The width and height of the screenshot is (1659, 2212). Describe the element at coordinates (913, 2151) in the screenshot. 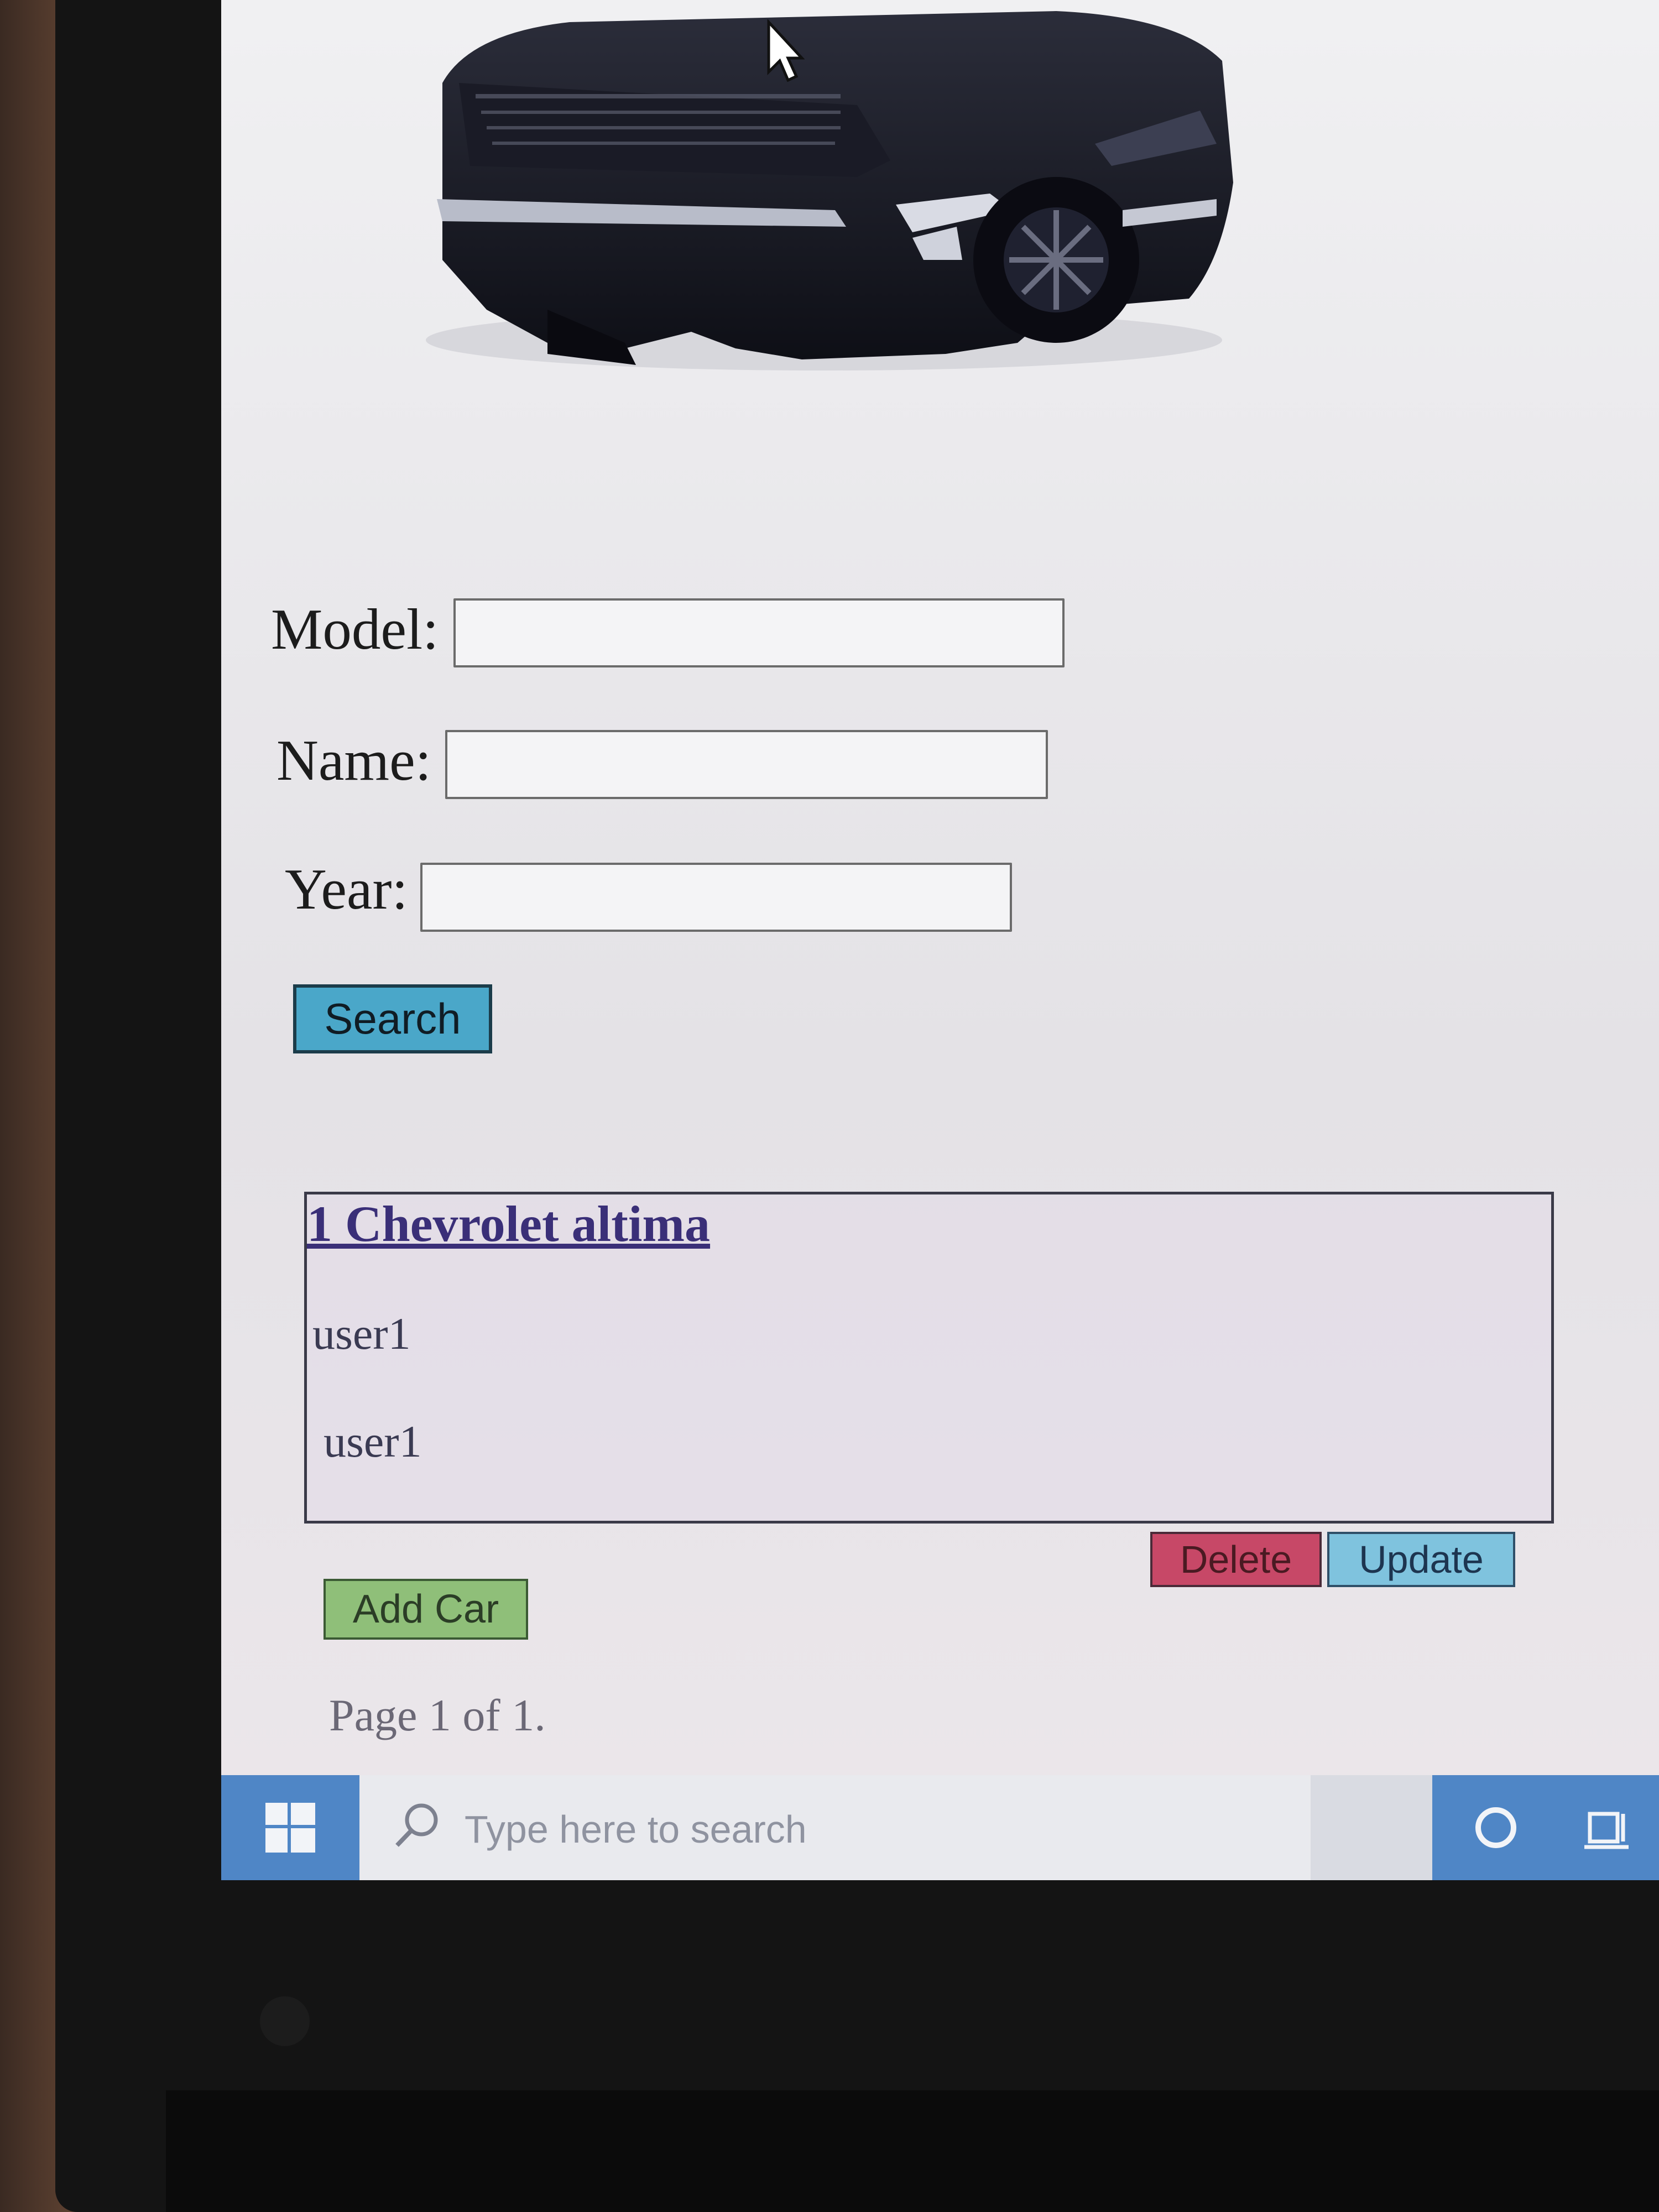

I see `laptop-bezel-bottom` at that location.